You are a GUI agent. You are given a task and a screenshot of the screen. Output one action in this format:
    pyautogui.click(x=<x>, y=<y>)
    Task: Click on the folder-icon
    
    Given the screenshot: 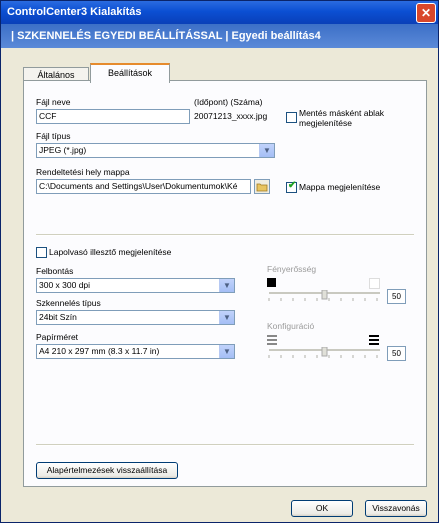 What is the action you would take?
    pyautogui.click(x=262, y=187)
    